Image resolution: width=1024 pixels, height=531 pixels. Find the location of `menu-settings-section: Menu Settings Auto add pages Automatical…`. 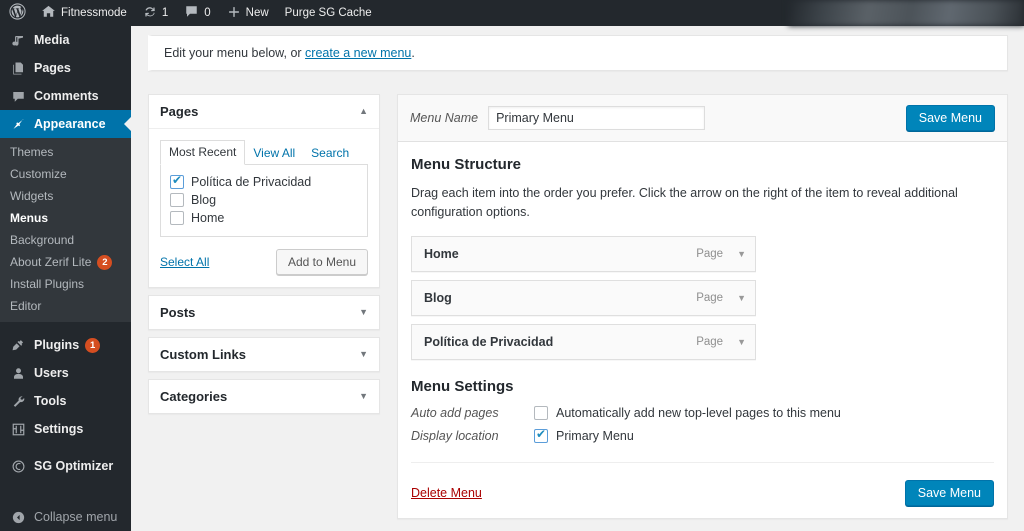

menu-settings-section: Menu Settings Auto add pages Automatical… is located at coordinates (702, 410).